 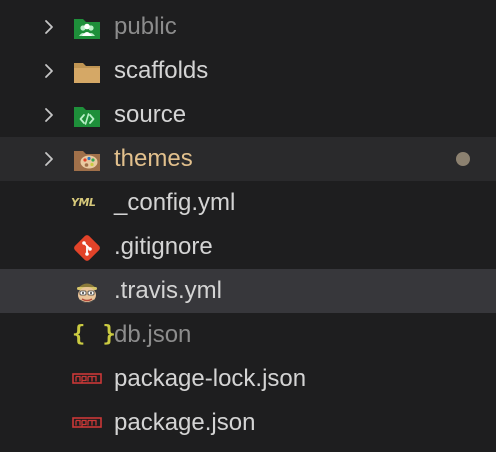 What do you see at coordinates (248, 71) in the screenshot?
I see `tree-item-scaffolds: scaffolds` at bounding box center [248, 71].